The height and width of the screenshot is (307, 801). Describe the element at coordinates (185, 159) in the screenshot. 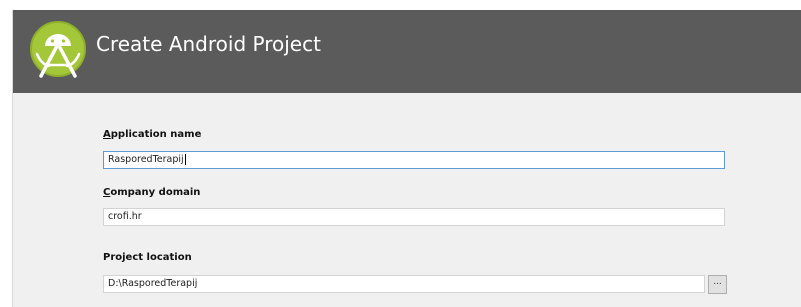

I see `text-caret` at that location.